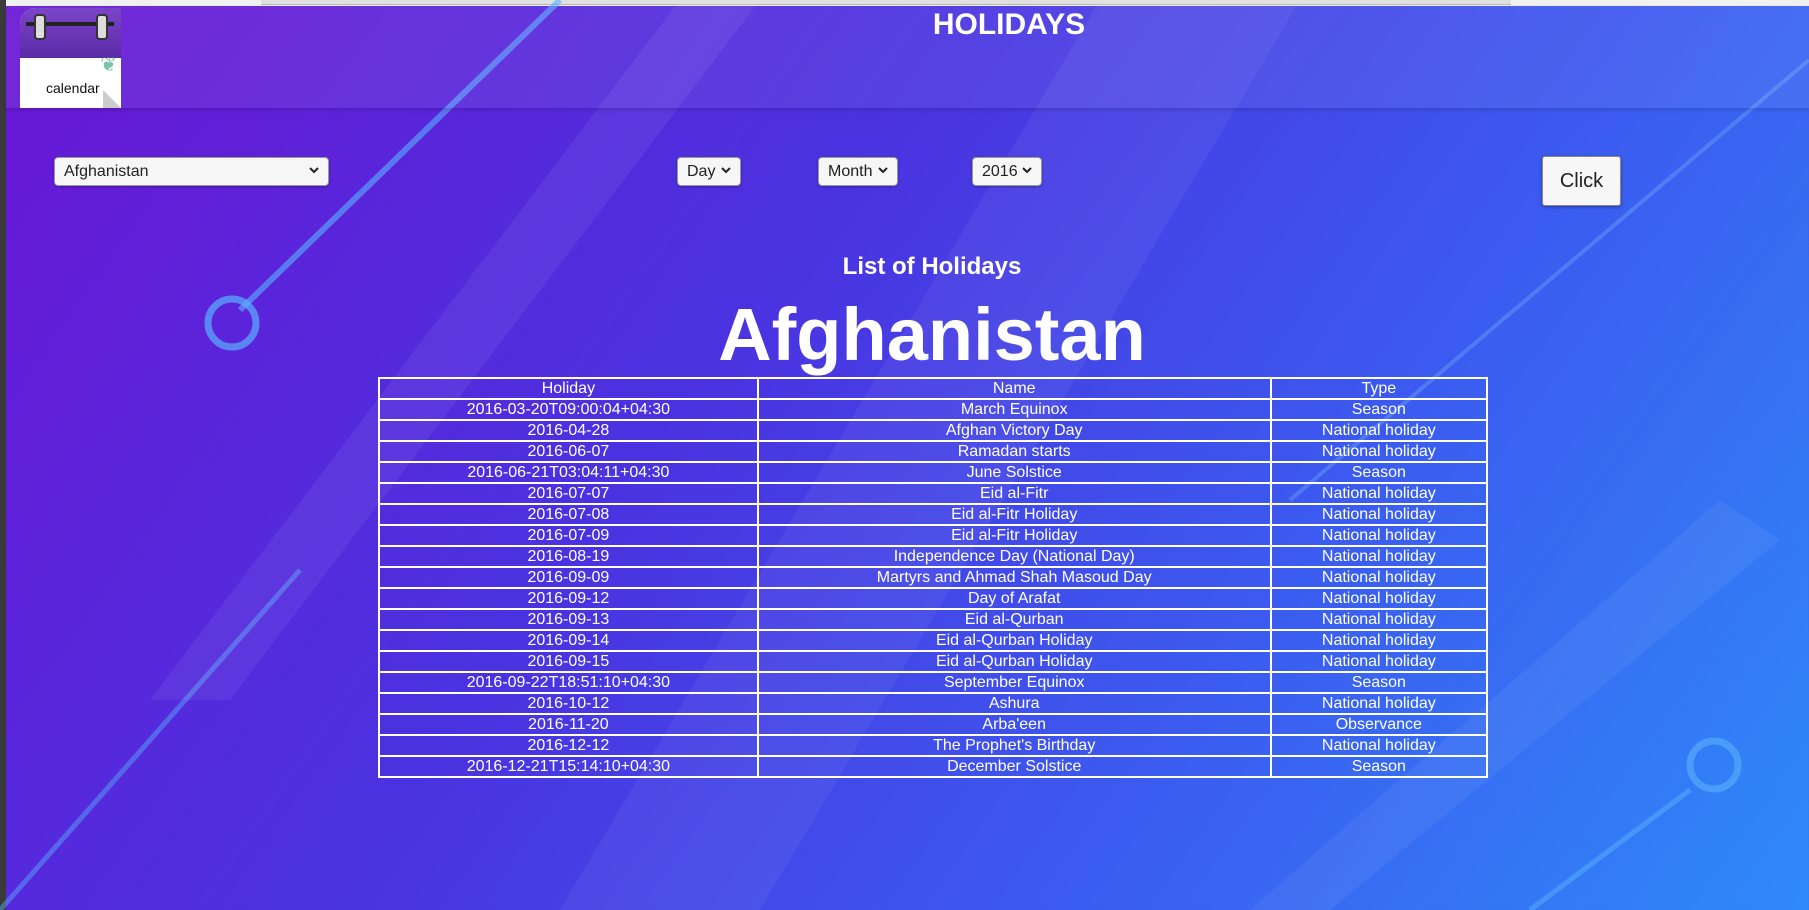 This screenshot has width=1809, height=910. I want to click on table-row: 2016-07-07 Eid al-Fitr National holiday, so click(933, 493).